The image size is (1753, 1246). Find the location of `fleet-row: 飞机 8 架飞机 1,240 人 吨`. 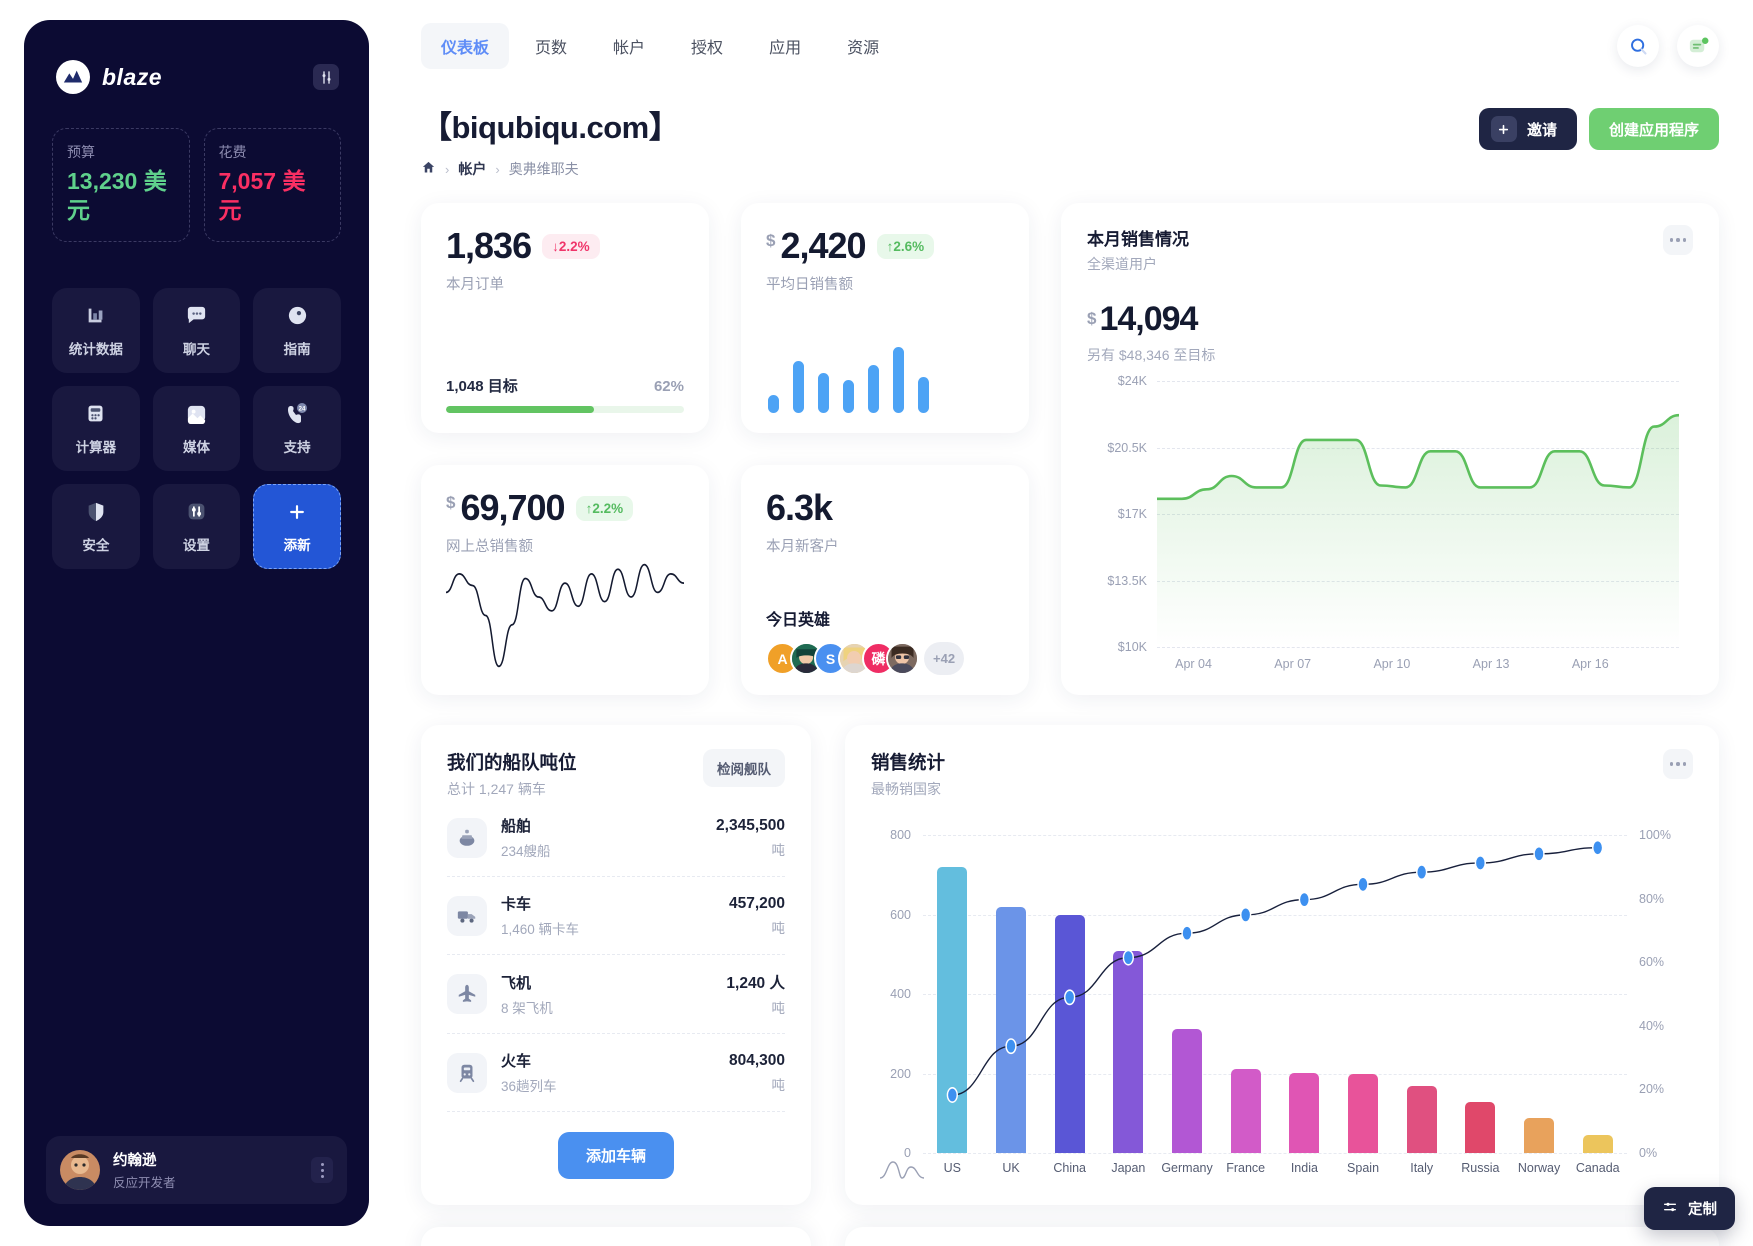

fleet-row: 飞机 8 架飞机 1,240 人 吨 is located at coordinates (616, 994).